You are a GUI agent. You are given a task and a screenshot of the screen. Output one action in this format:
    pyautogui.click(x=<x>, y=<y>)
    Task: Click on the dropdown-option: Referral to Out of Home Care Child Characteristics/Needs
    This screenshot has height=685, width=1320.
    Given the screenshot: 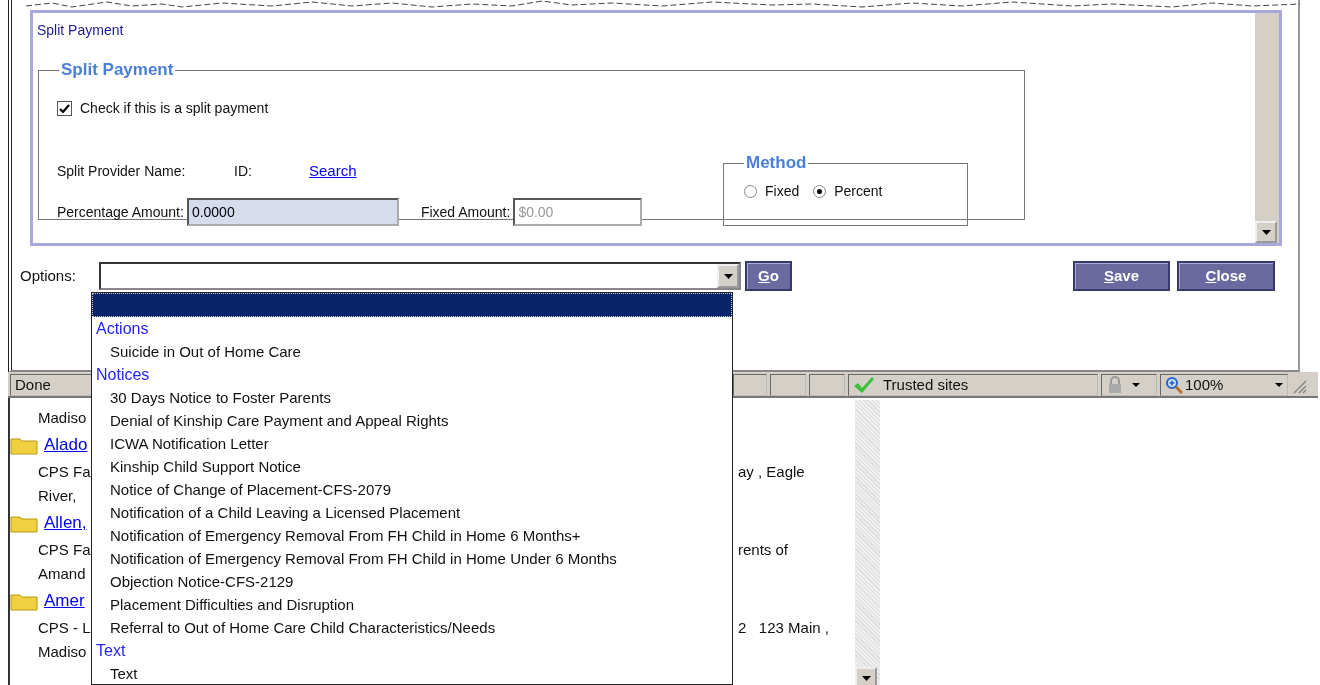 What is the action you would take?
    pyautogui.click(x=412, y=627)
    